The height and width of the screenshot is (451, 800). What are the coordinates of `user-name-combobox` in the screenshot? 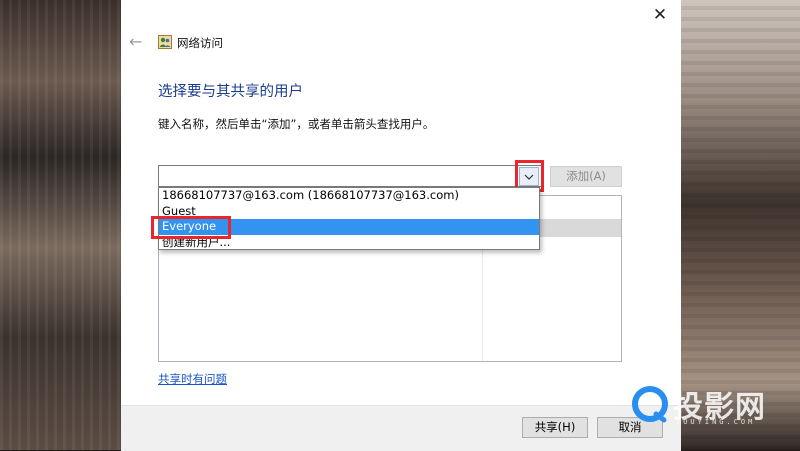 It's located at (350, 176).